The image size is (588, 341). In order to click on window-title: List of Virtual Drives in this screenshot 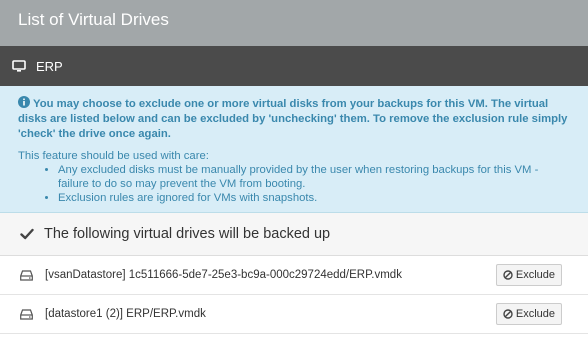, I will do `click(93, 19)`.